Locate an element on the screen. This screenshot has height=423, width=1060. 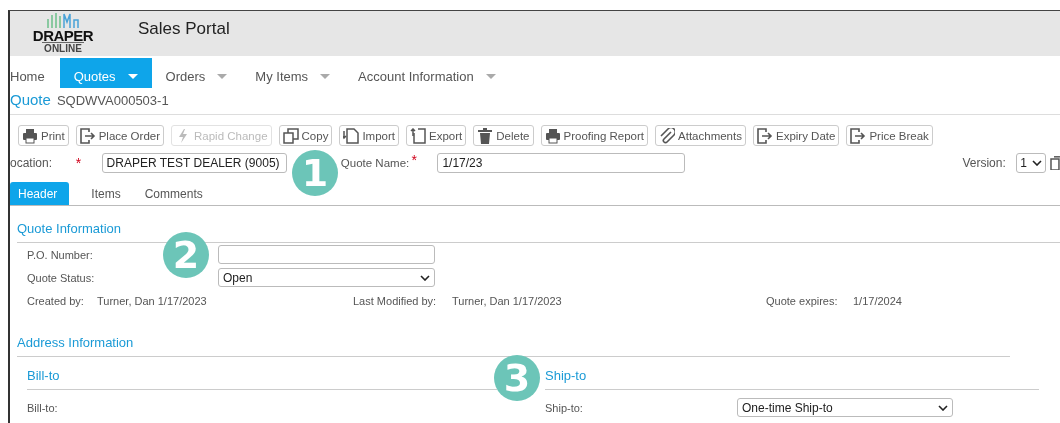
field-label: Quote expires: is located at coordinates (802, 300).